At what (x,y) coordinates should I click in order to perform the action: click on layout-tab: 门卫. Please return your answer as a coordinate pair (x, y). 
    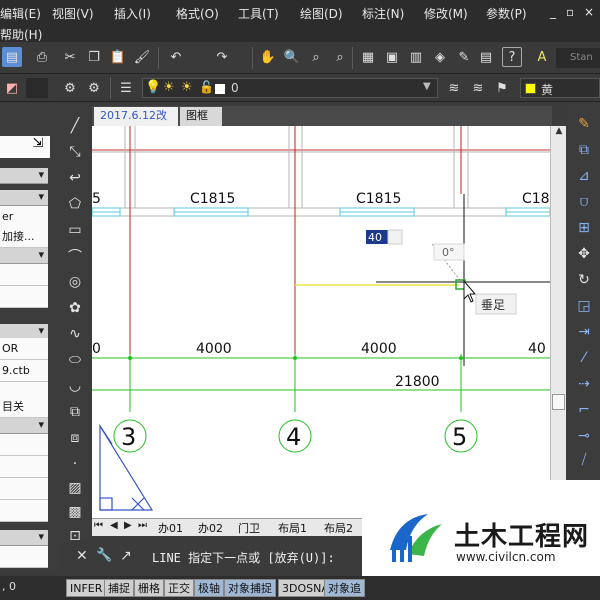
    Looking at the image, I should click on (249, 528).